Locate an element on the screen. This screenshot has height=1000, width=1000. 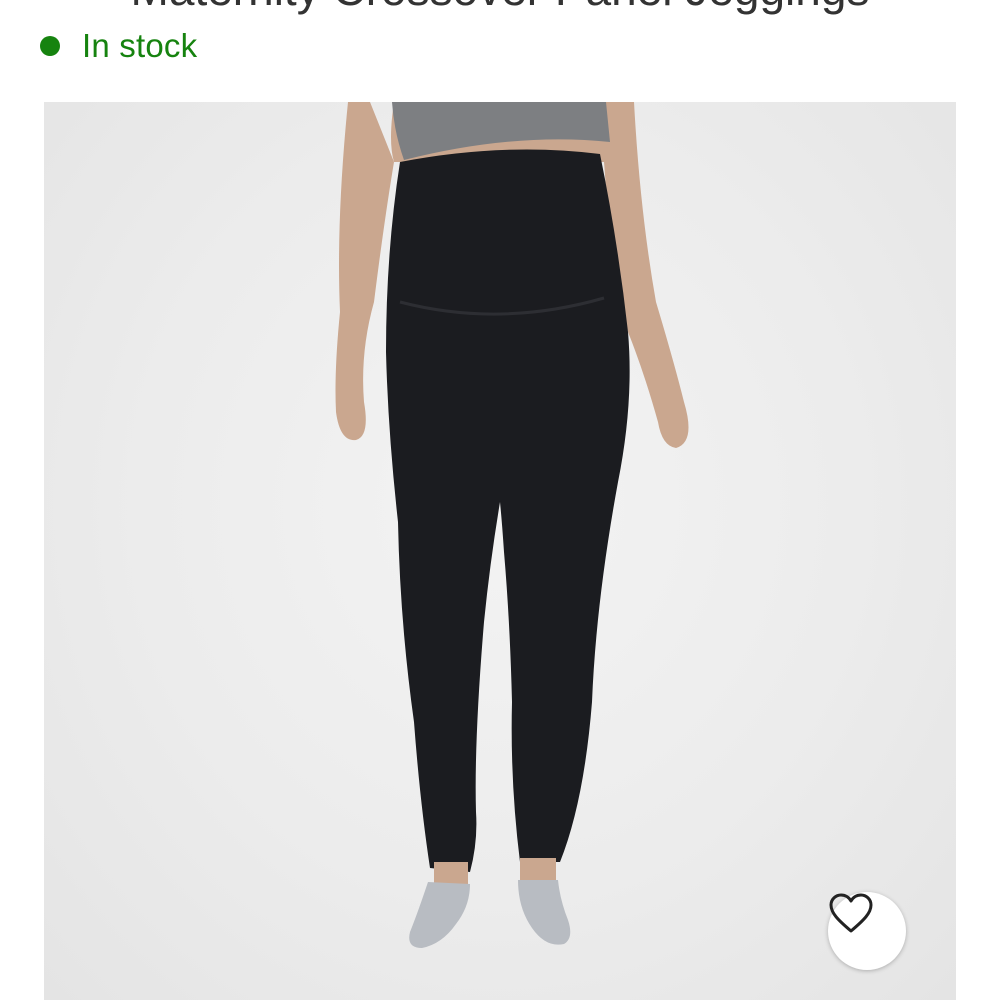
stock-status: In stock is located at coordinates (118, 46).